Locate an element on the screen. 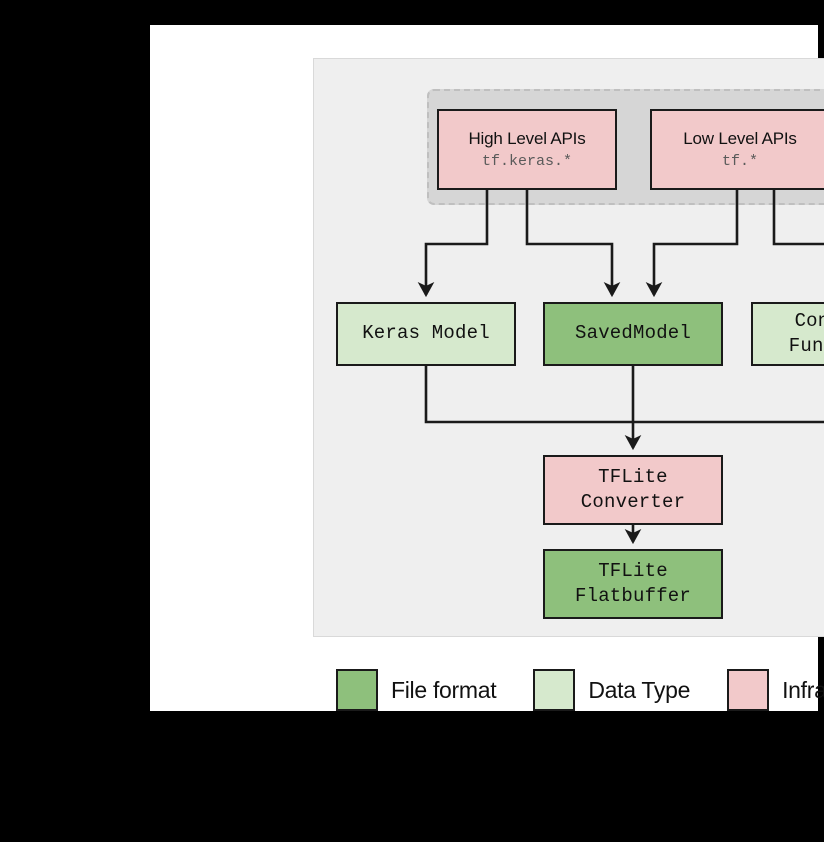  legend-swatch-infrastructure is located at coordinates (748, 690).